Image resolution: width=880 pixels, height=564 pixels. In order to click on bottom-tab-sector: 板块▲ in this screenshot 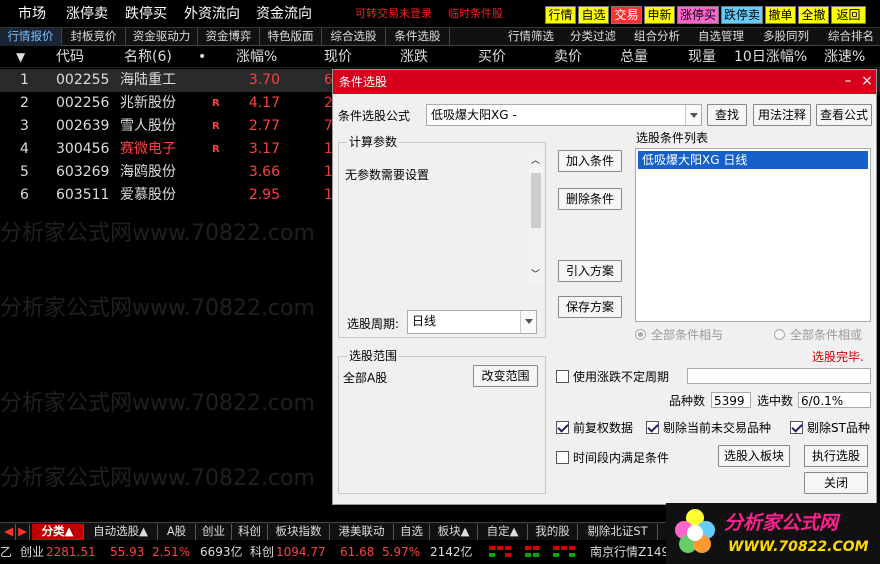, I will do `click(454, 532)`.